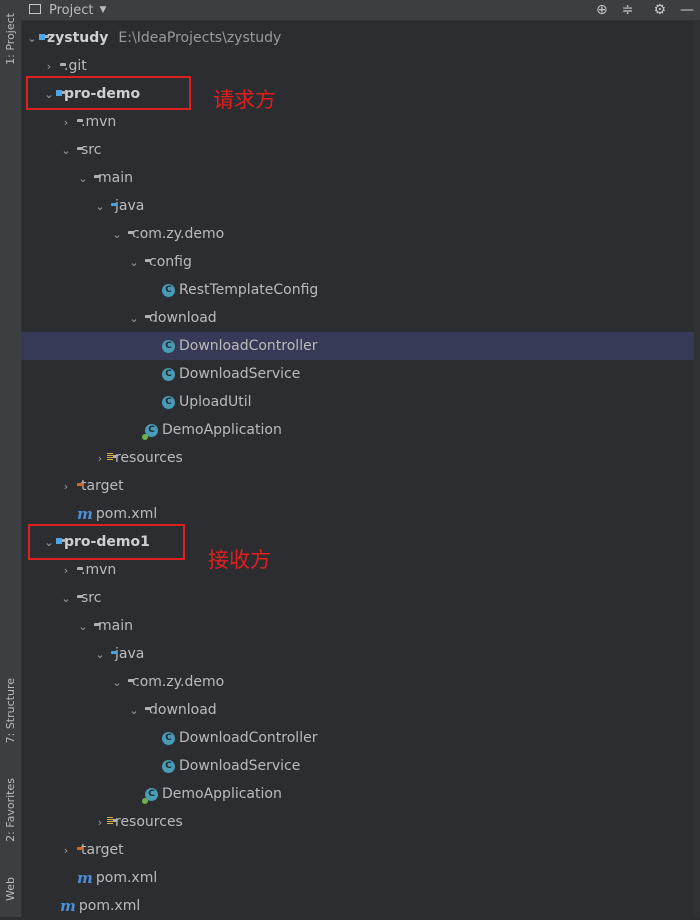 The image size is (700, 920). Describe the element at coordinates (602, 10) in the screenshot. I see `locate-icon: ⊕` at that location.